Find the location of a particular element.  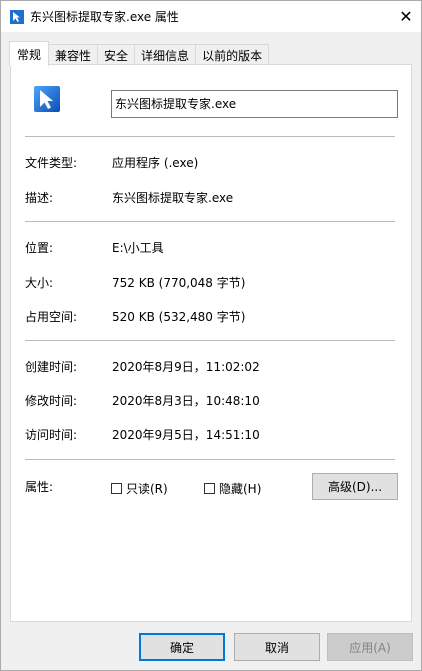

close-icon: ✕ is located at coordinates (406, 16).